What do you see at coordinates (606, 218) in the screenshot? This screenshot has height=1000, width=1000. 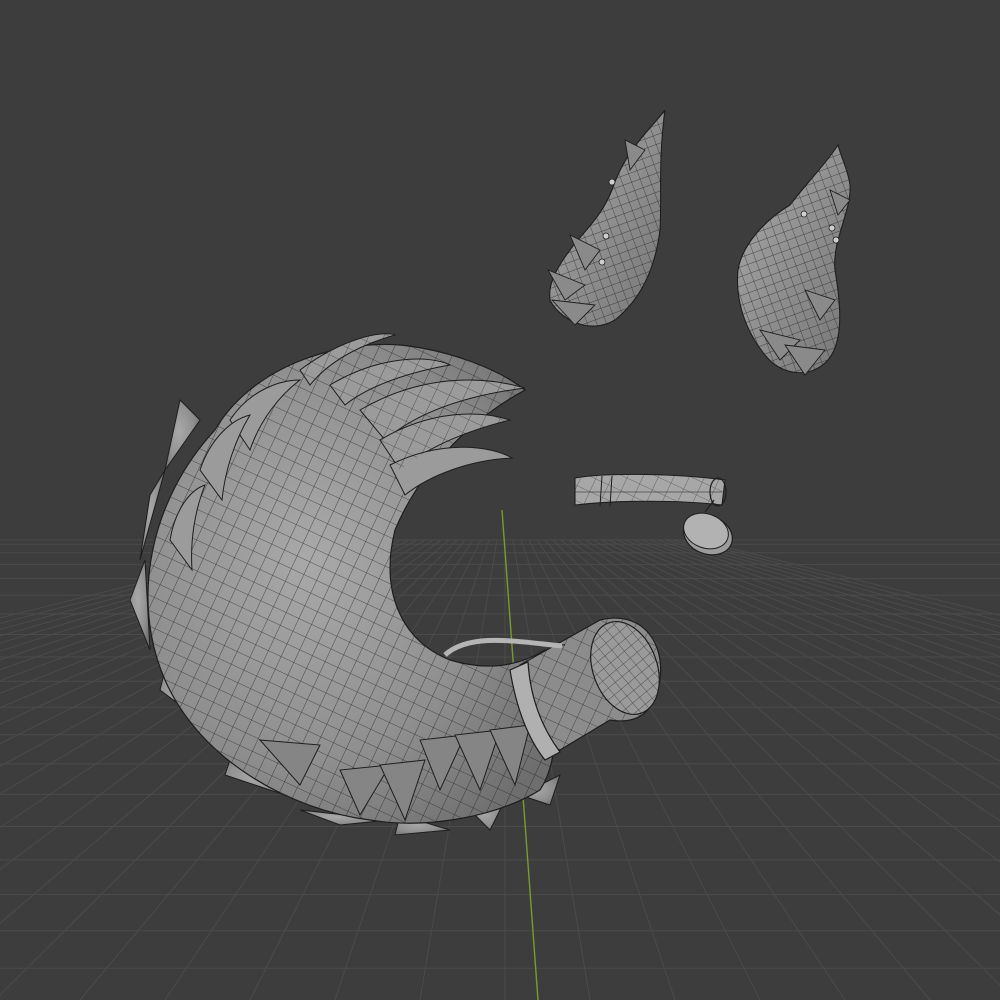 I see `left-ear-mesh` at bounding box center [606, 218].